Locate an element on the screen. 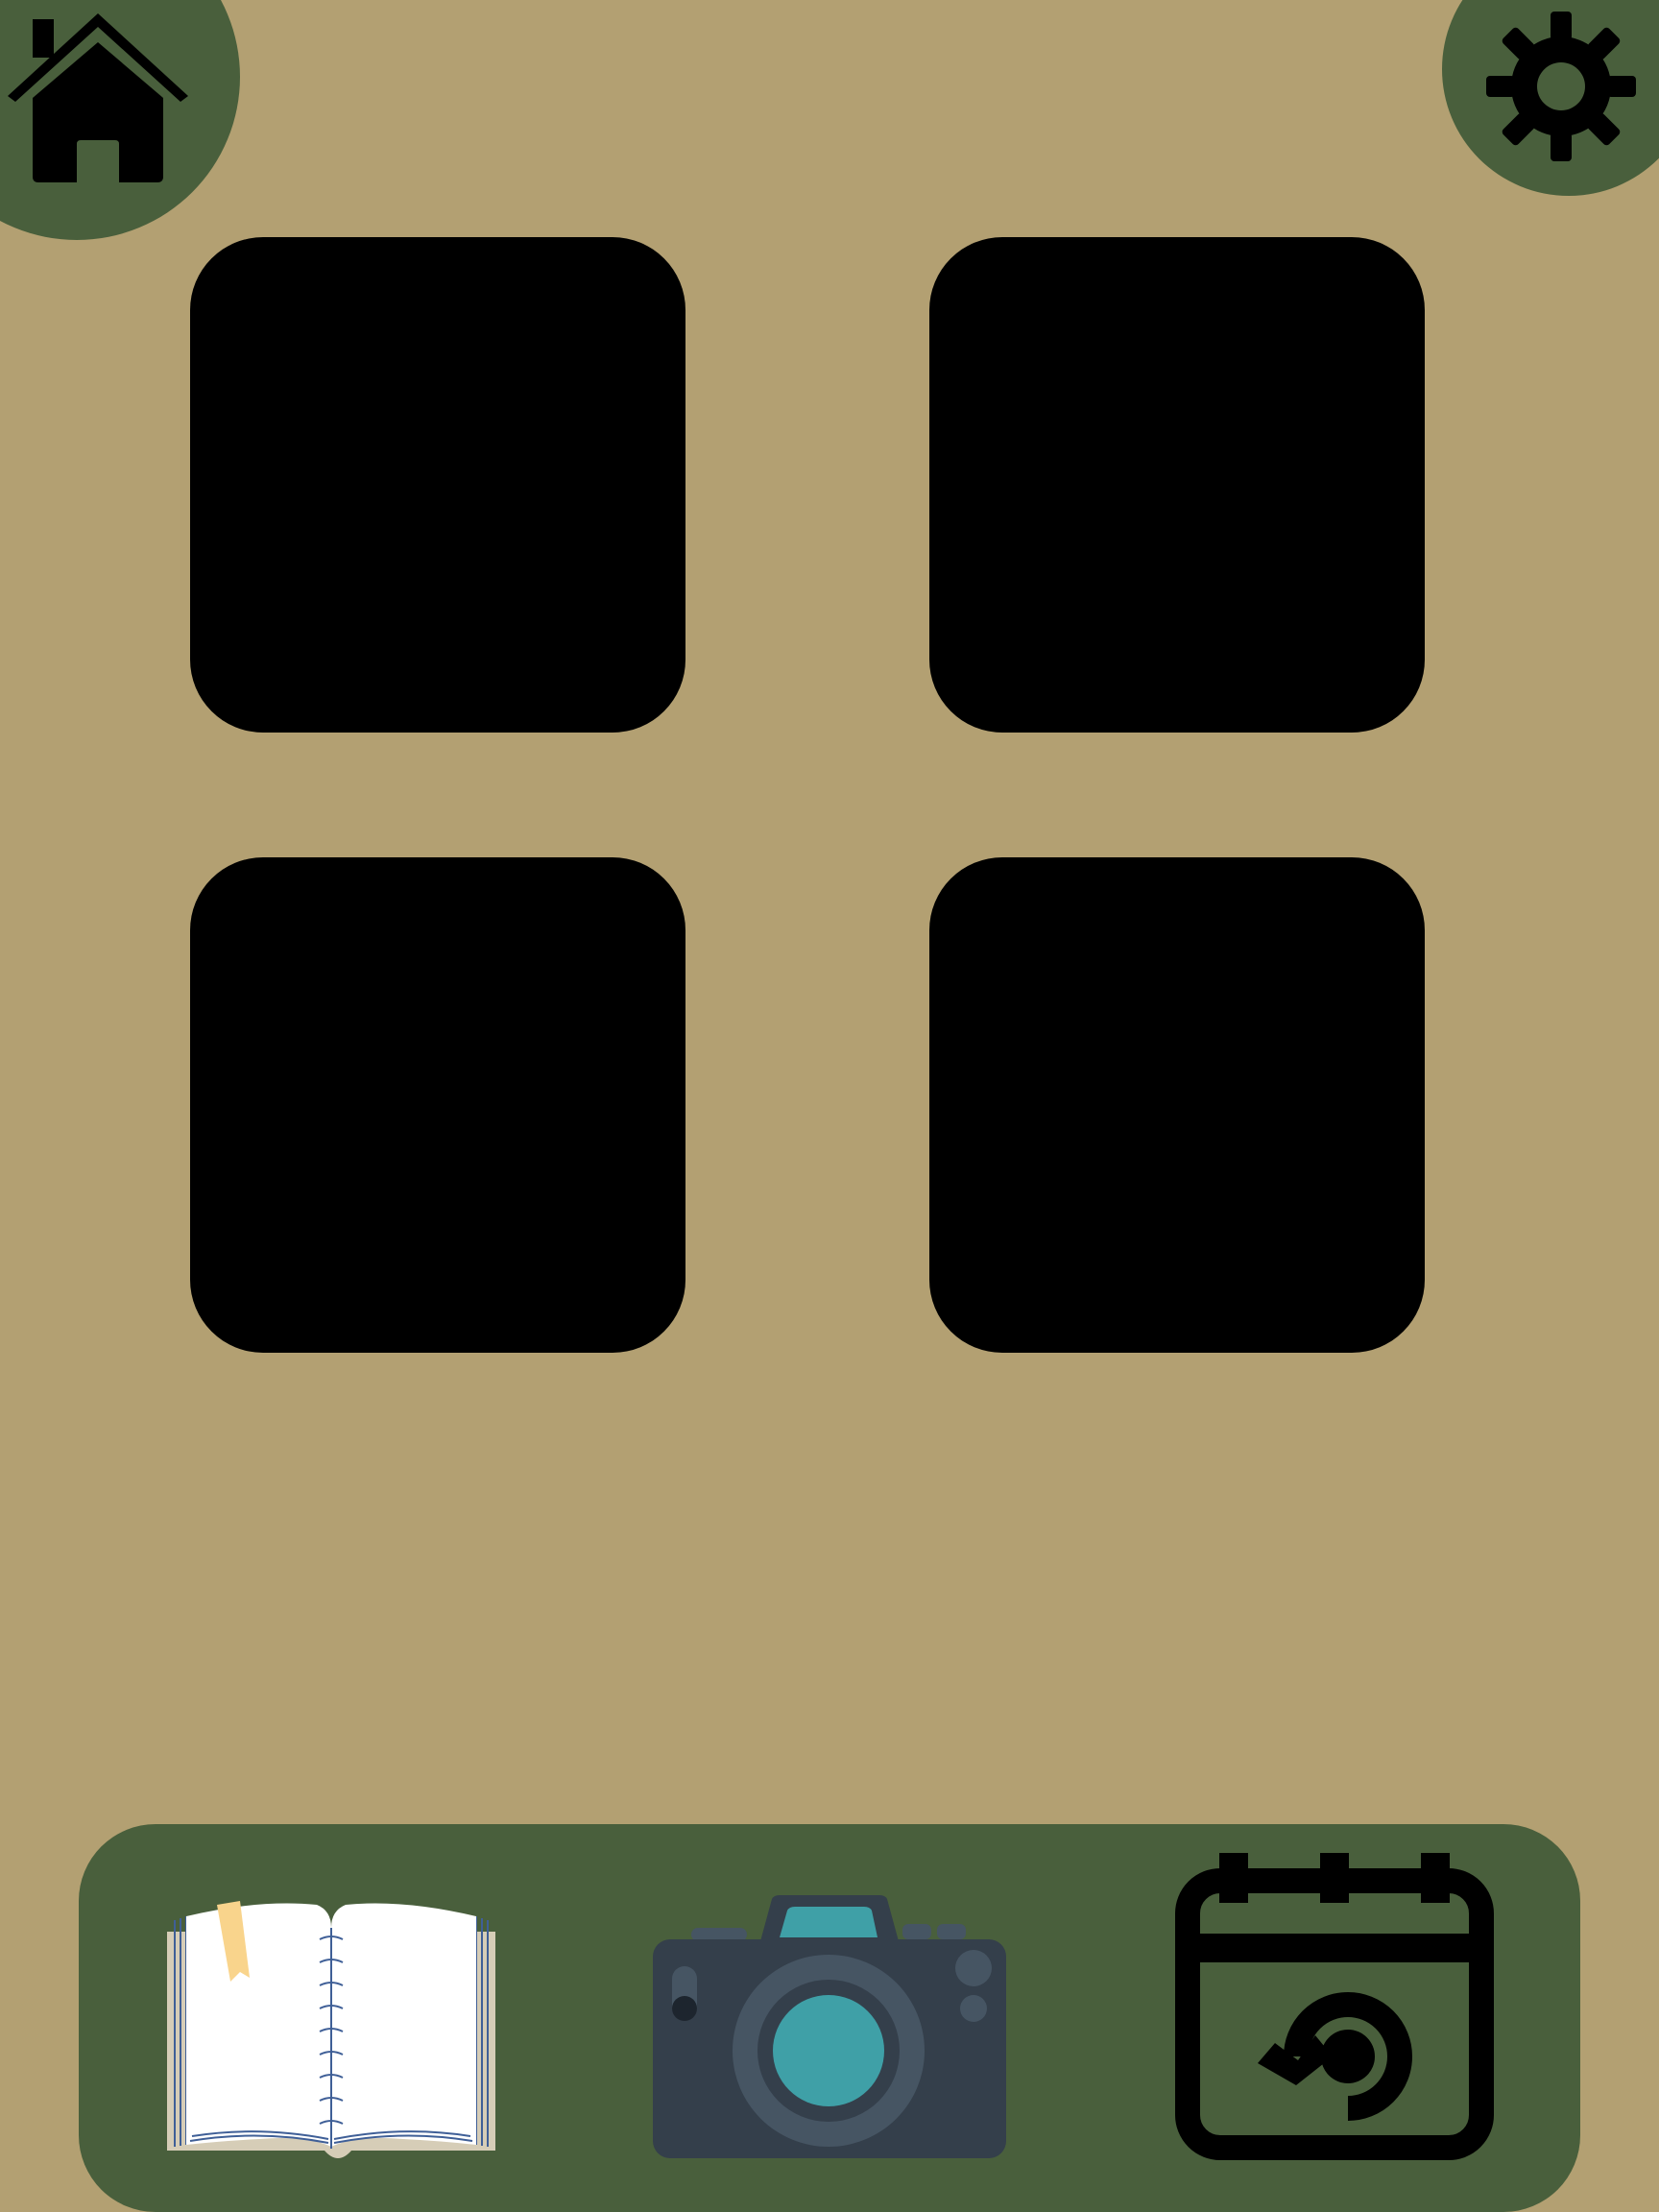 Image resolution: width=1659 pixels, height=2212 pixels. home-icon is located at coordinates (98, 94).